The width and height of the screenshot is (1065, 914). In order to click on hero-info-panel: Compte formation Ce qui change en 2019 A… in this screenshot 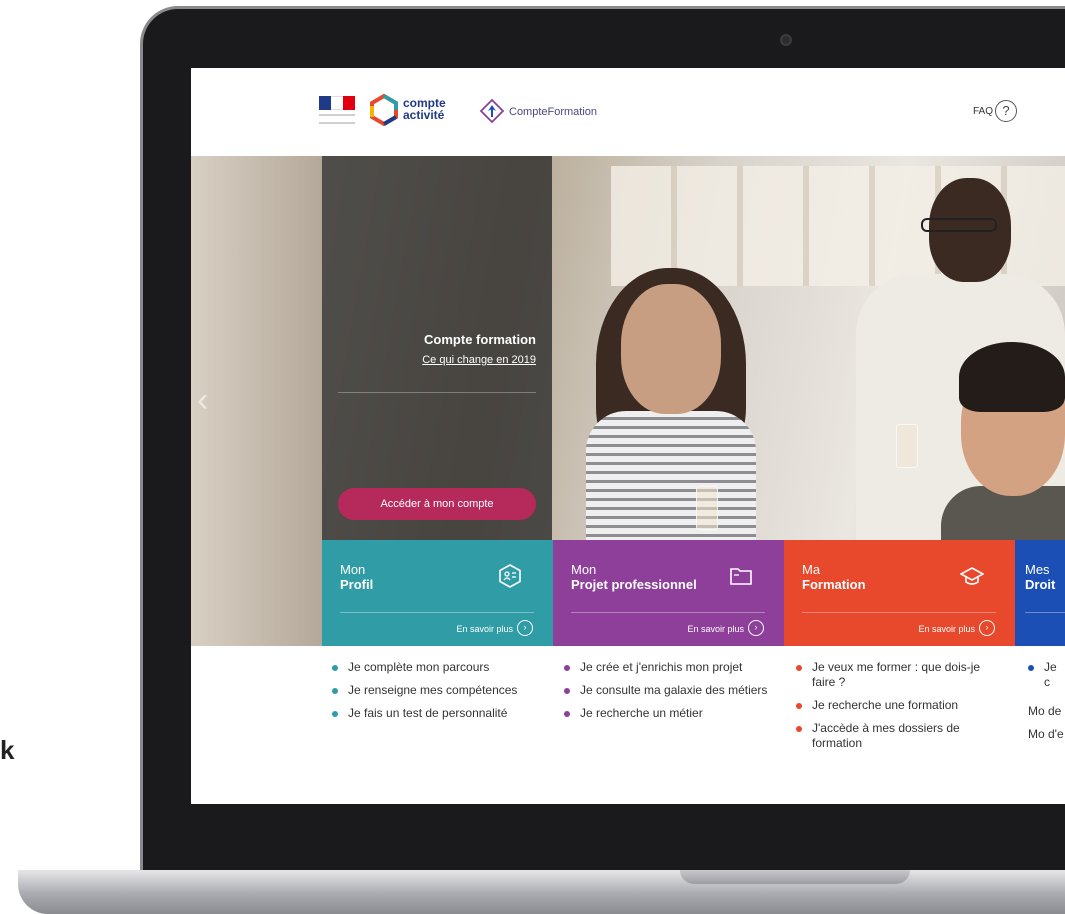, I will do `click(437, 350)`.